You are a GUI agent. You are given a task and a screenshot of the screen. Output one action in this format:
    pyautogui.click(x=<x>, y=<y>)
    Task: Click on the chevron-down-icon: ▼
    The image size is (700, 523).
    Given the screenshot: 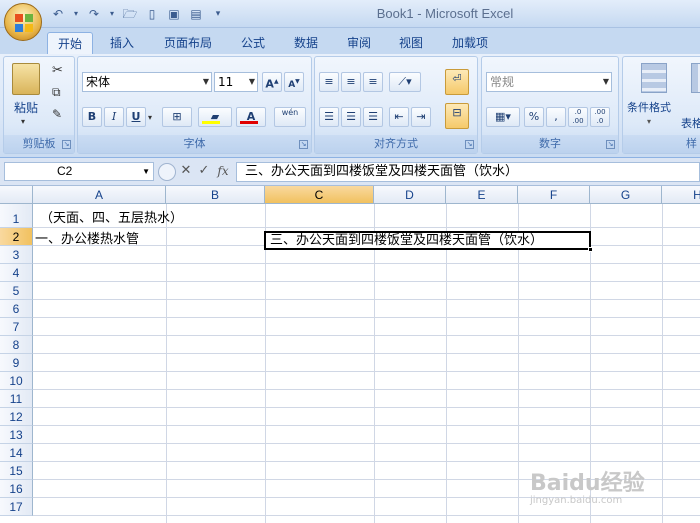 What is the action you would take?
    pyautogui.click(x=205, y=81)
    